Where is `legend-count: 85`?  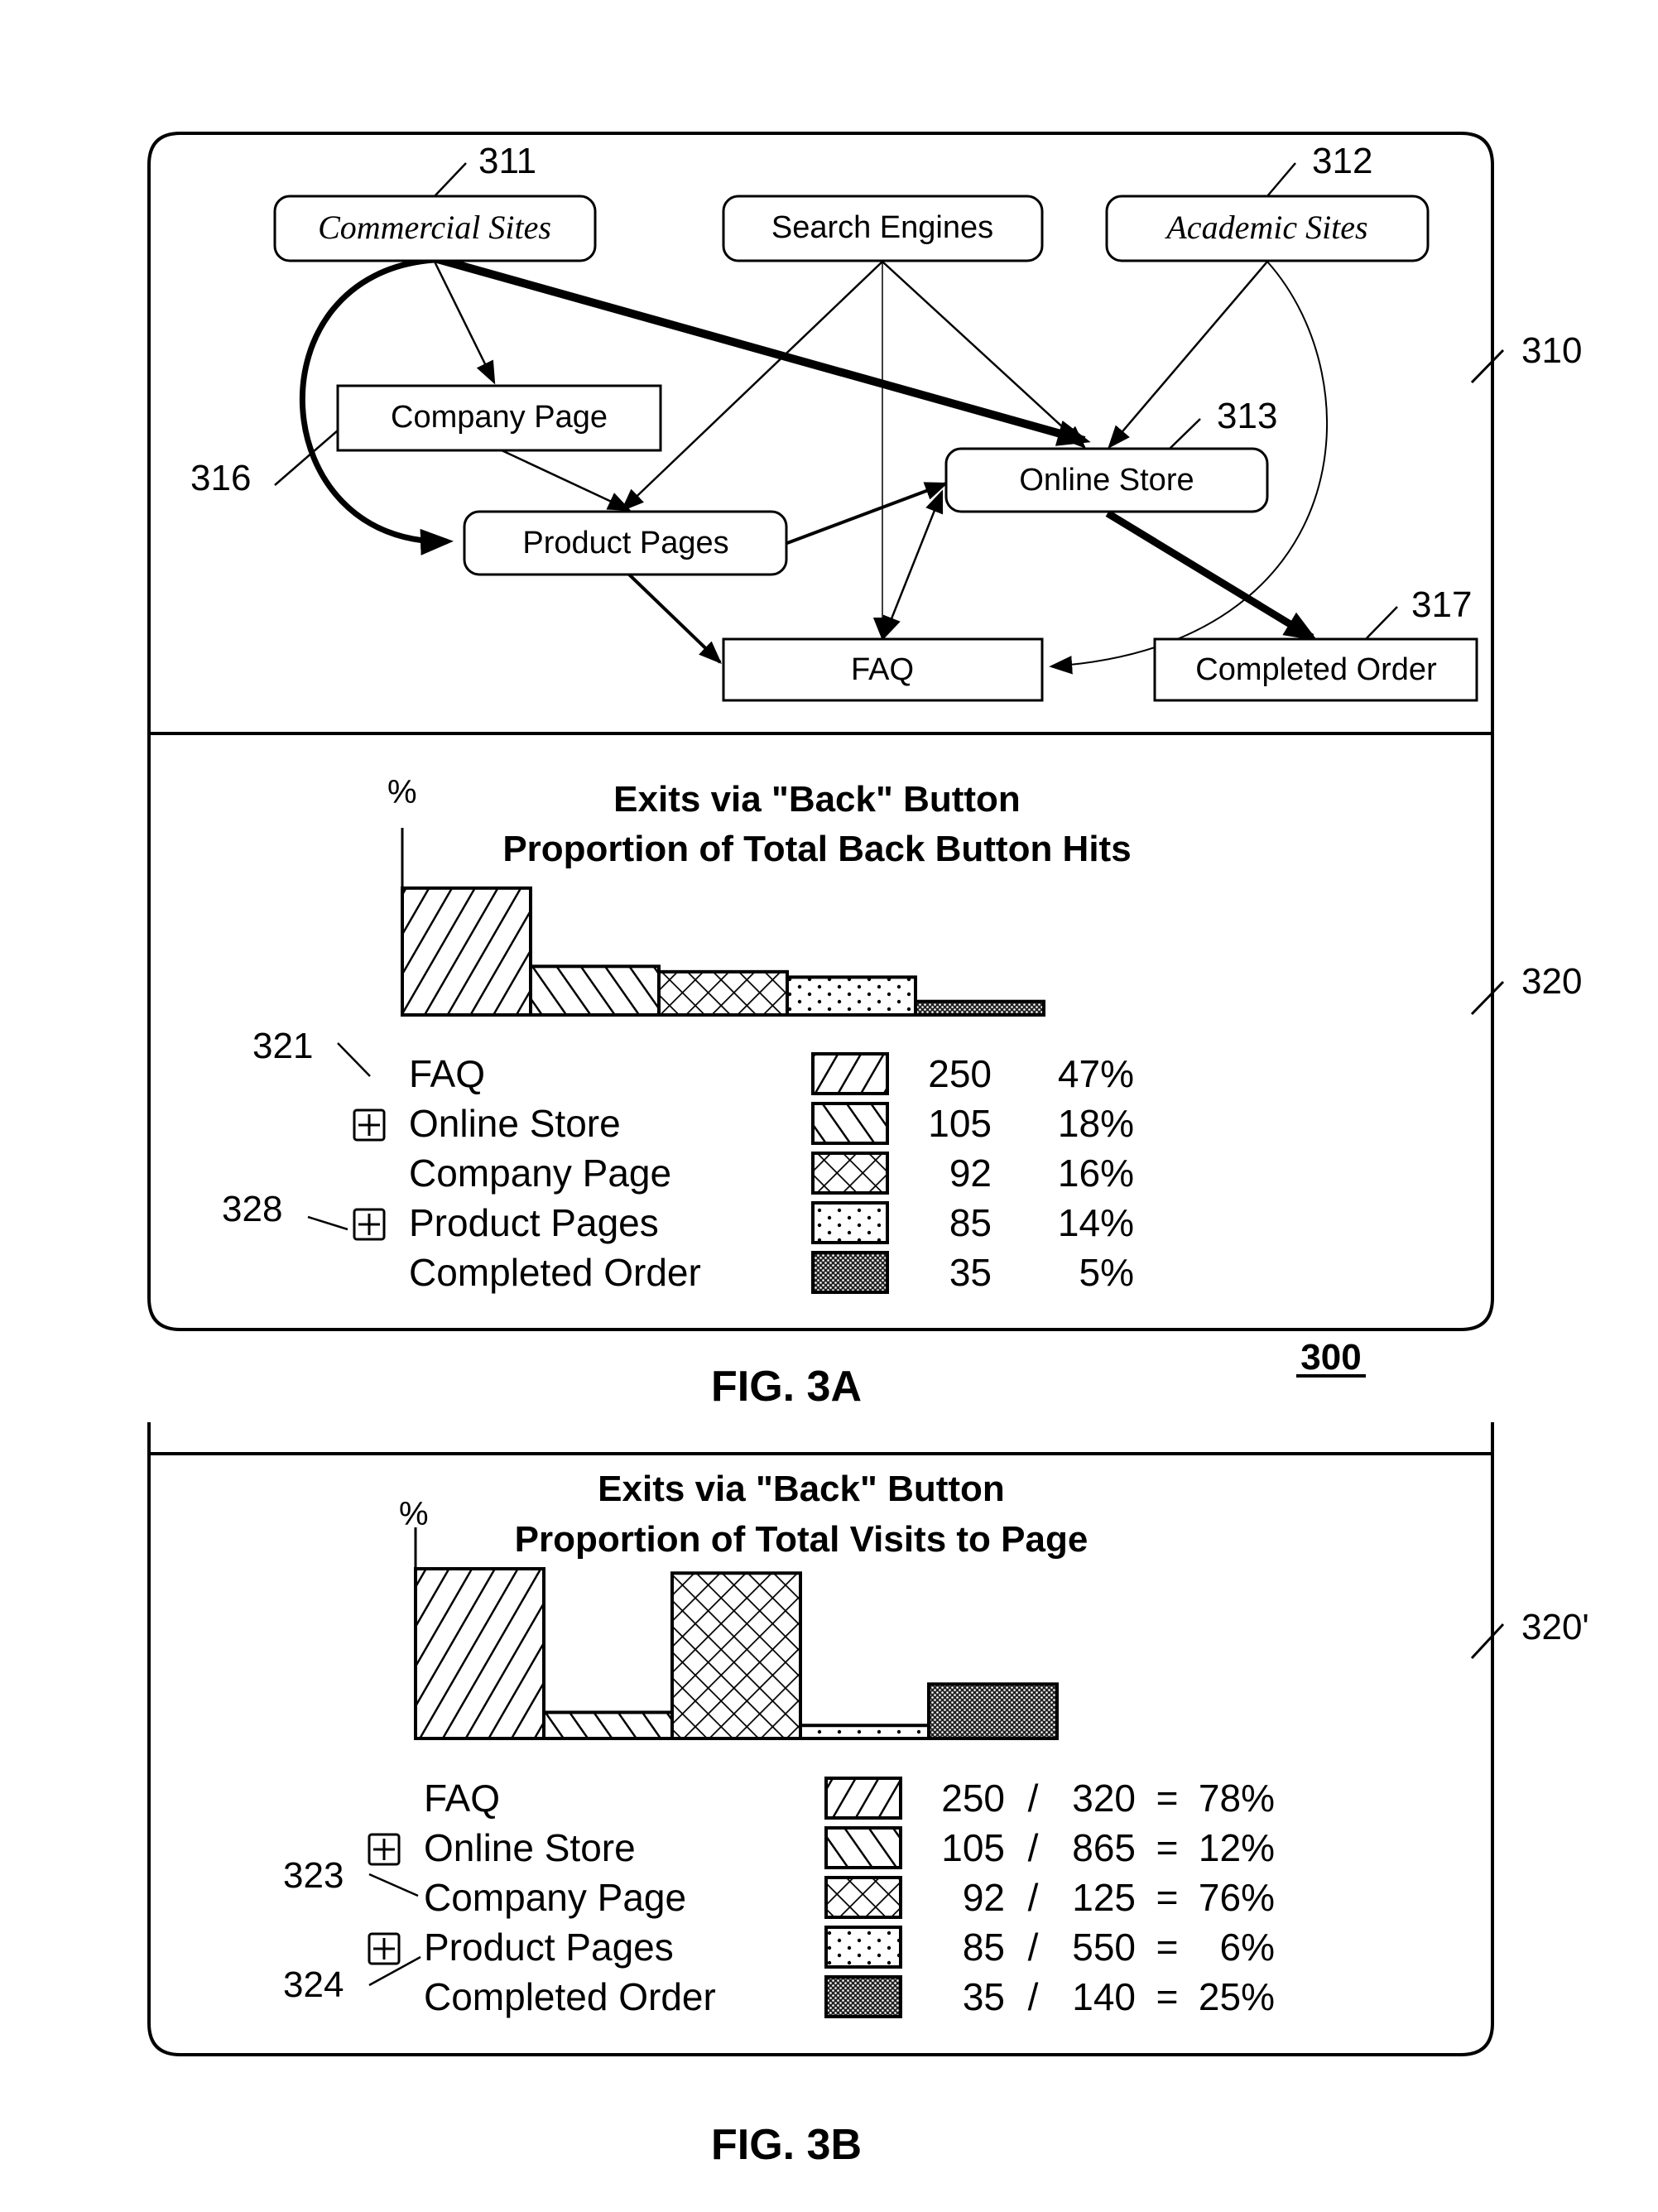 legend-count: 85 is located at coordinates (970, 1222).